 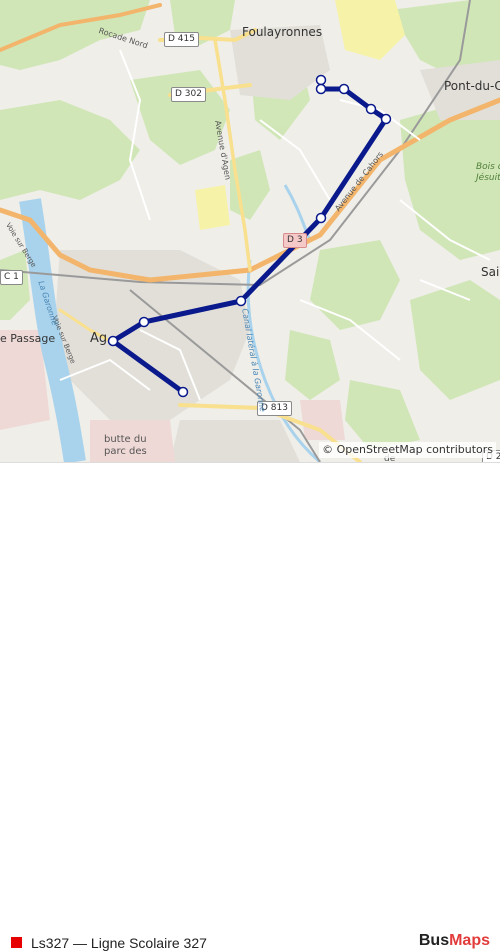 What do you see at coordinates (28, 338) in the screenshot?
I see `place-label-le-passage: e Passage` at bounding box center [28, 338].